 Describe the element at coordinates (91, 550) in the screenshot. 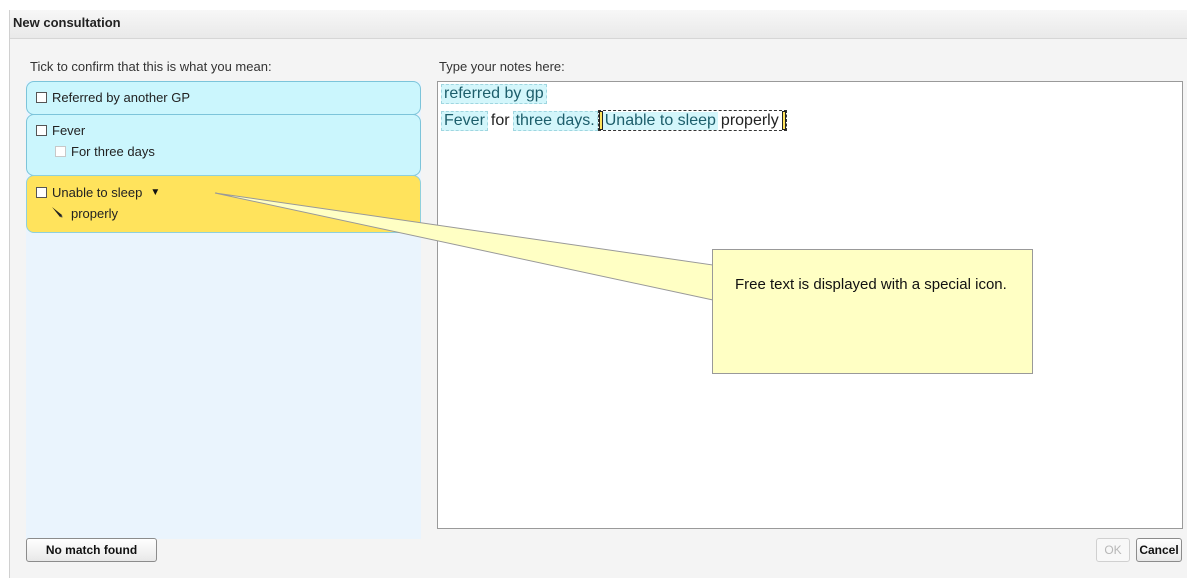

I see `no-match-found-button: No match found` at that location.